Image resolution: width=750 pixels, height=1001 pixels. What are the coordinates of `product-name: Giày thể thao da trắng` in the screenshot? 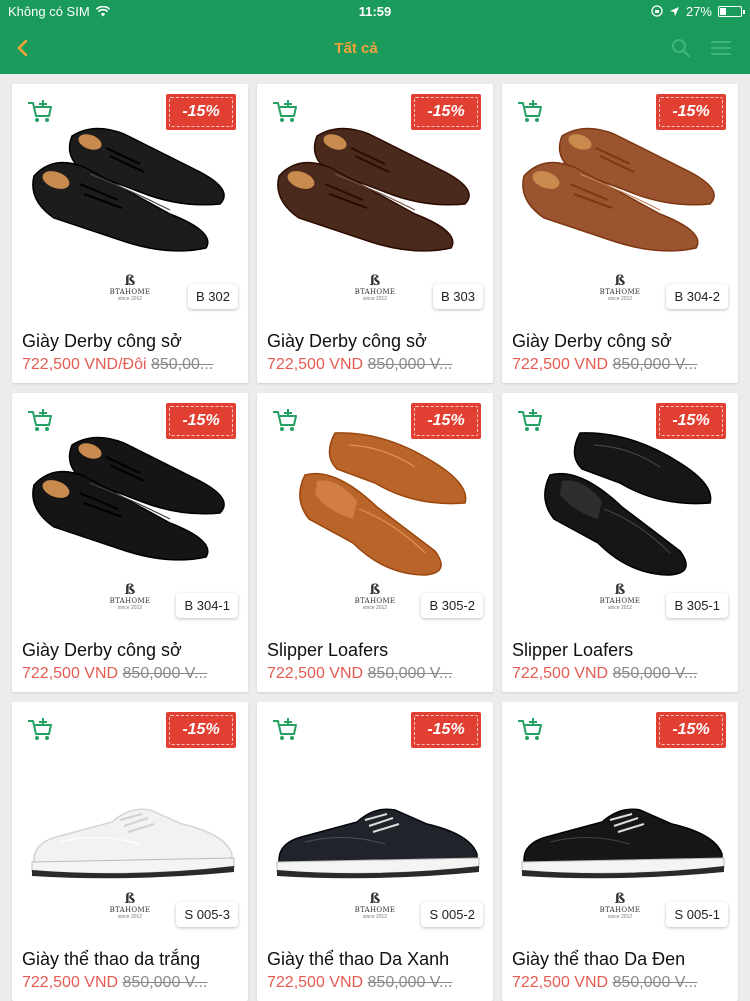 It's located at (111, 959).